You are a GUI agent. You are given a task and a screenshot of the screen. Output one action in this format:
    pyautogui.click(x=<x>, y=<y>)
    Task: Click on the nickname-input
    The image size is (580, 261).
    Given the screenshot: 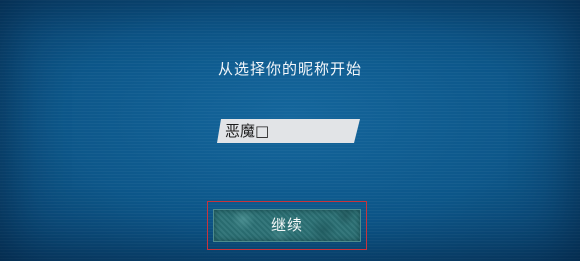 What is the action you would take?
    pyautogui.click(x=288, y=131)
    